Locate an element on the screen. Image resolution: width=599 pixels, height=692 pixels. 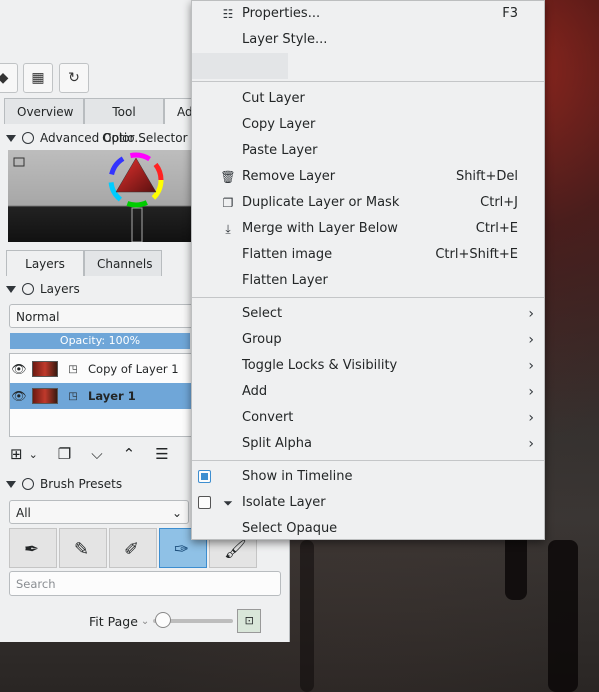
menu-item-shortcut: Ctrl+Shift+E is located at coordinates (476, 254).